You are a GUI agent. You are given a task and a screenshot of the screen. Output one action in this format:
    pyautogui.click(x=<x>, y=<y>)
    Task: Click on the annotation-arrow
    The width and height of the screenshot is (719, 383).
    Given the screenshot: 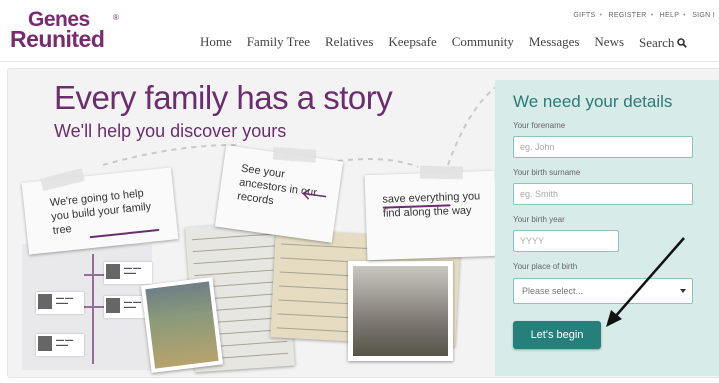 What is the action you would take?
    pyautogui.click(x=645, y=282)
    